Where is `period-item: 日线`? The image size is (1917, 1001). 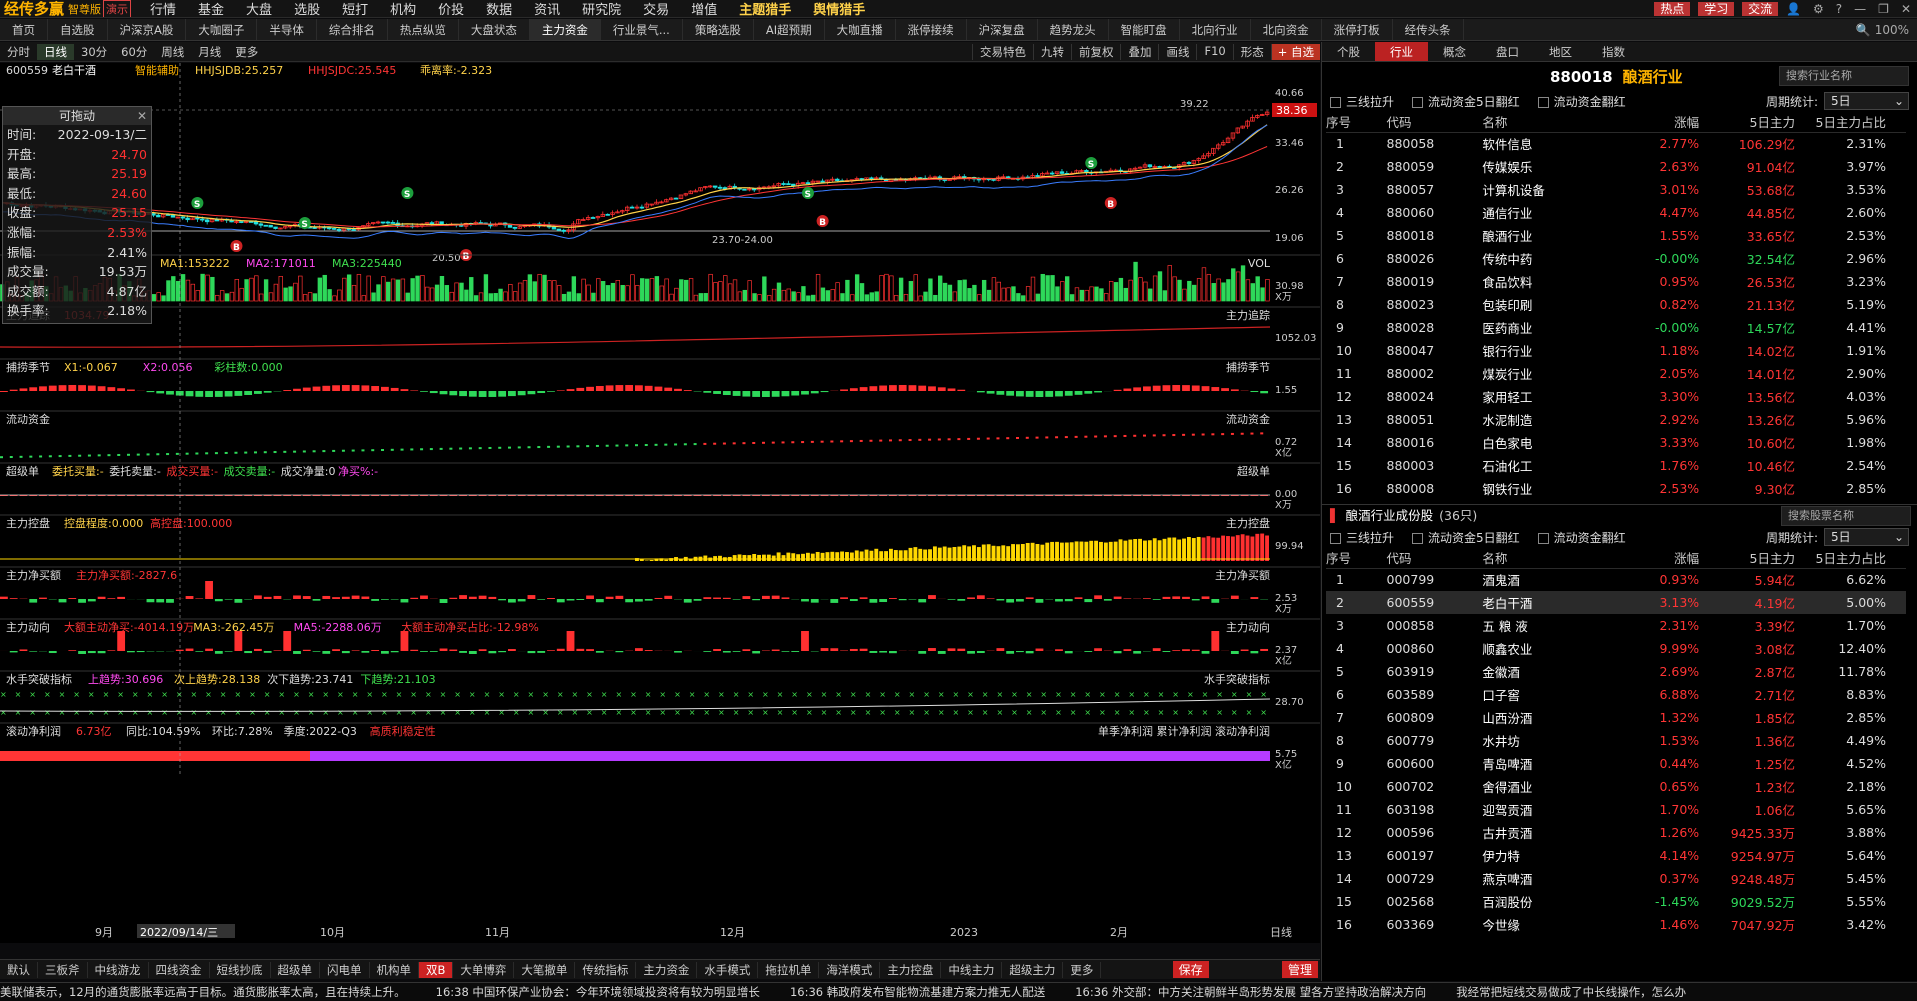 period-item: 日线 is located at coordinates (55, 51).